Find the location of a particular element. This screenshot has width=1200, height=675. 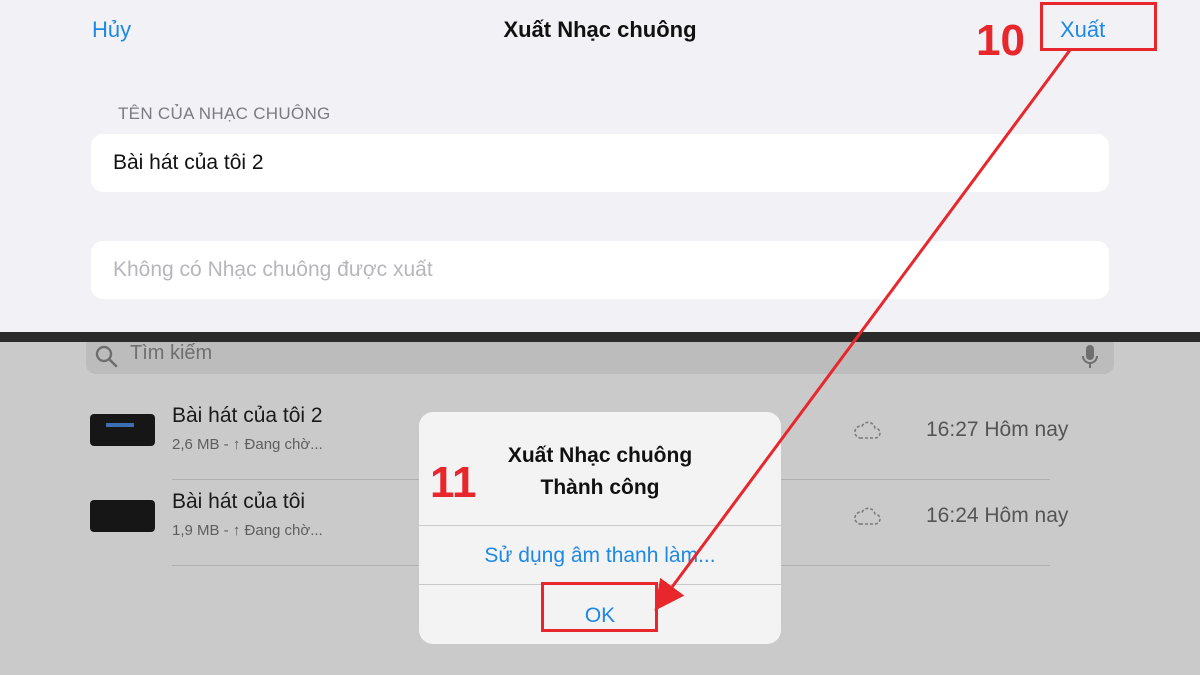

step-number-export: 10 is located at coordinates (1000, 40).